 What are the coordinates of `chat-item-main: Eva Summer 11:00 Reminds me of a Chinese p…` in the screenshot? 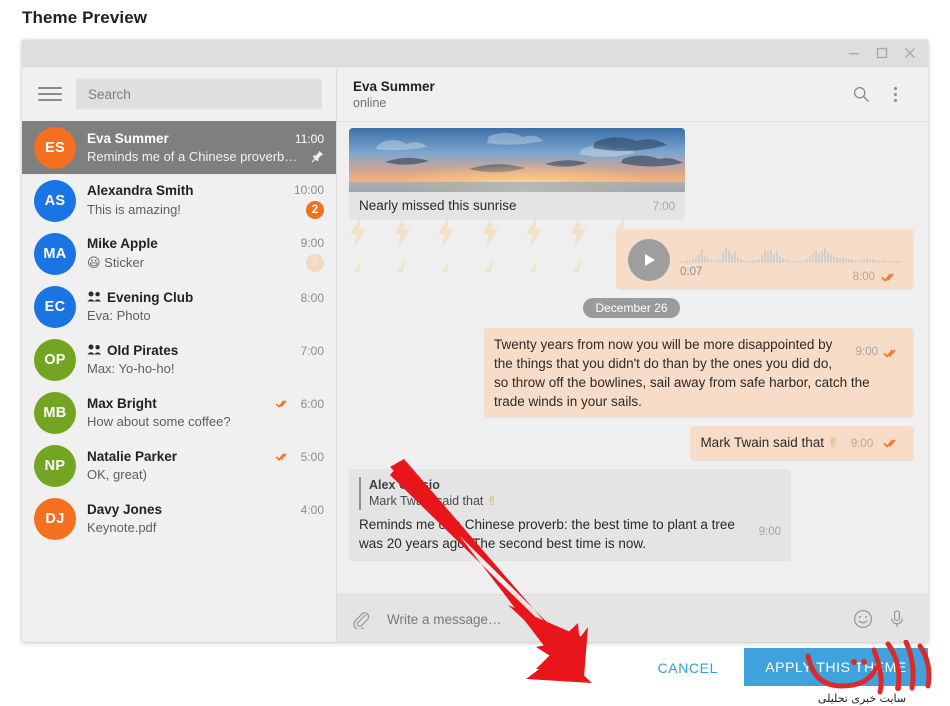 It's located at (205, 147).